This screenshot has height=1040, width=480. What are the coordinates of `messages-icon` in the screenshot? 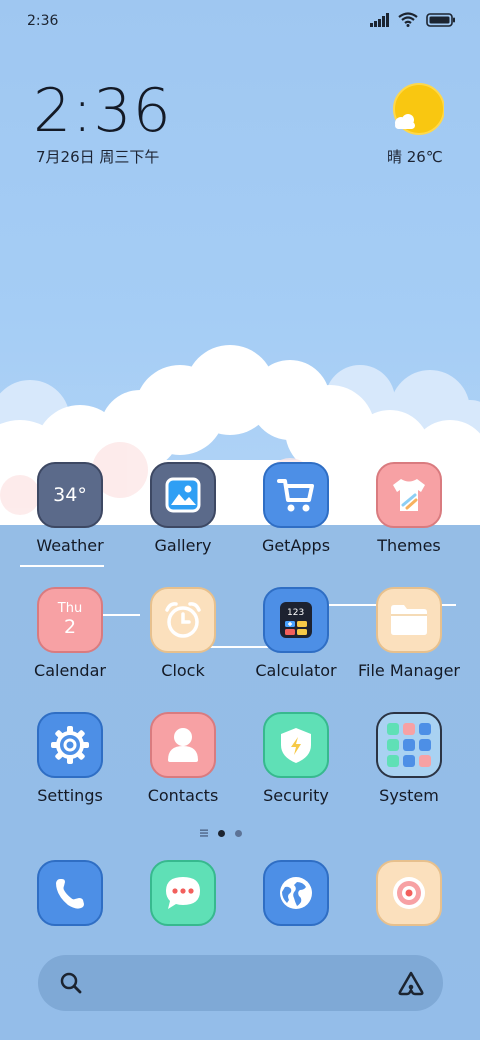 It's located at (183, 893).